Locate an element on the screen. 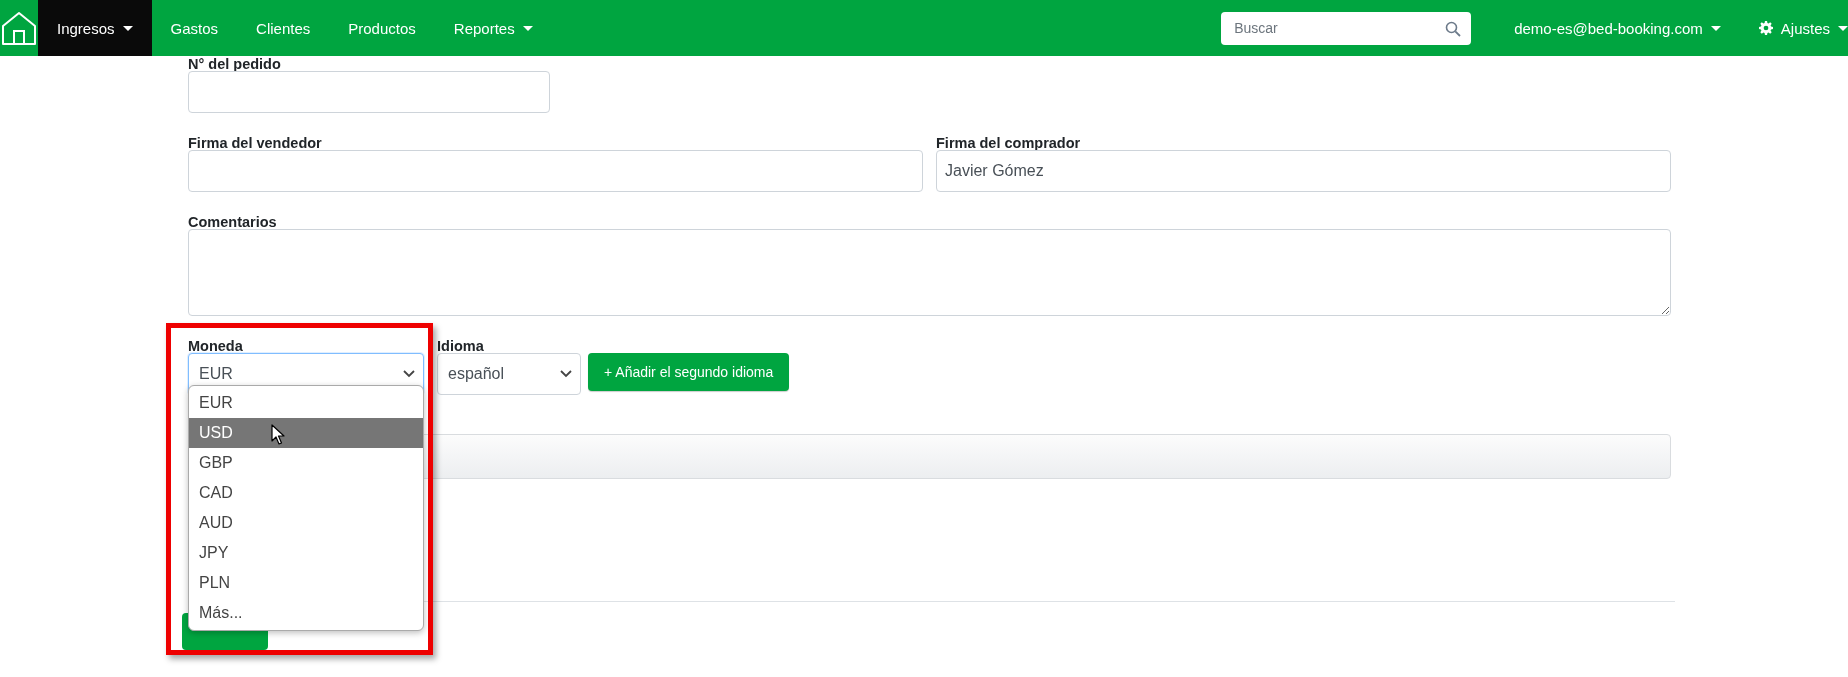  field-label: N° del pedido is located at coordinates (235, 64).